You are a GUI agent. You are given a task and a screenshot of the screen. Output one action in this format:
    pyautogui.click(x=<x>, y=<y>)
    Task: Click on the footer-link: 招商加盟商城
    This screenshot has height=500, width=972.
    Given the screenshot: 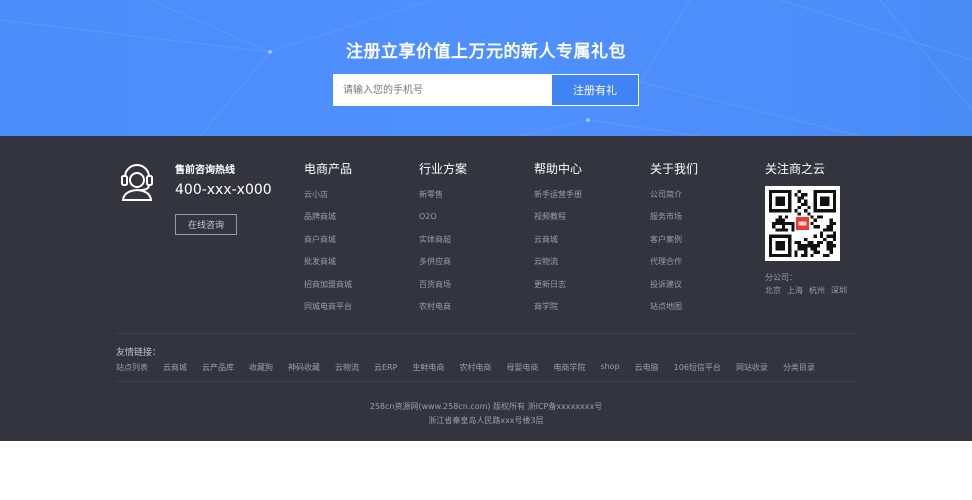 What is the action you would take?
    pyautogui.click(x=328, y=290)
    